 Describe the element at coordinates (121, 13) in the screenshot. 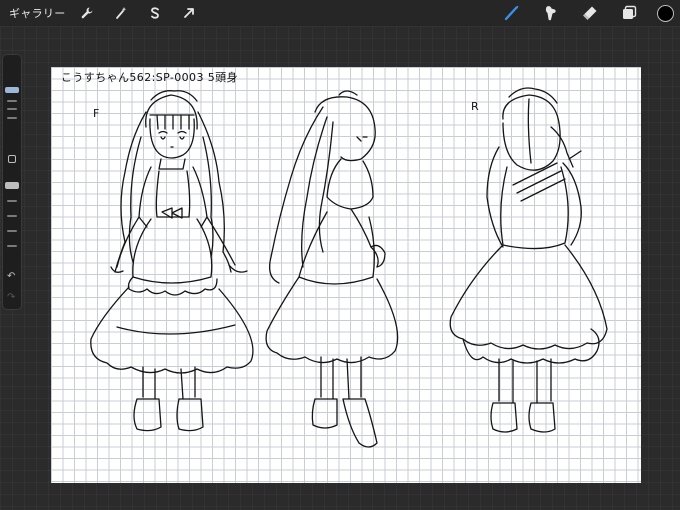

I see `magic-wand-icon` at that location.